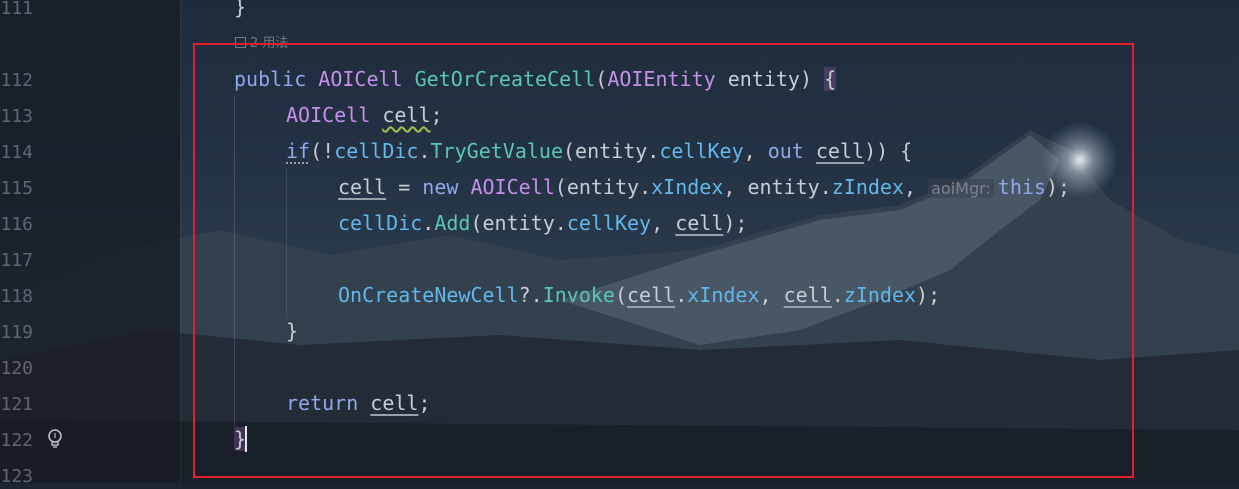  Describe the element at coordinates (16, 188) in the screenshot. I see `line-number: 115` at that location.